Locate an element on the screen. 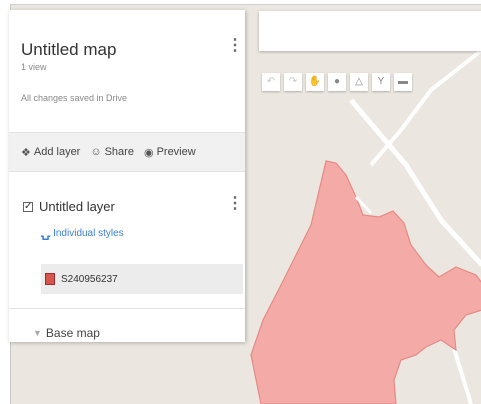 The image size is (481, 404). hand-icon: ✋ is located at coordinates (315, 82).